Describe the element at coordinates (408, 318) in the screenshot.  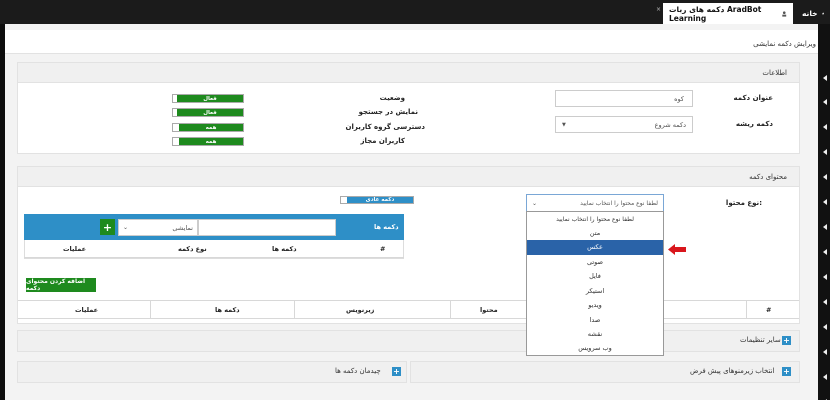
I see `content-table-bottom-border` at that location.